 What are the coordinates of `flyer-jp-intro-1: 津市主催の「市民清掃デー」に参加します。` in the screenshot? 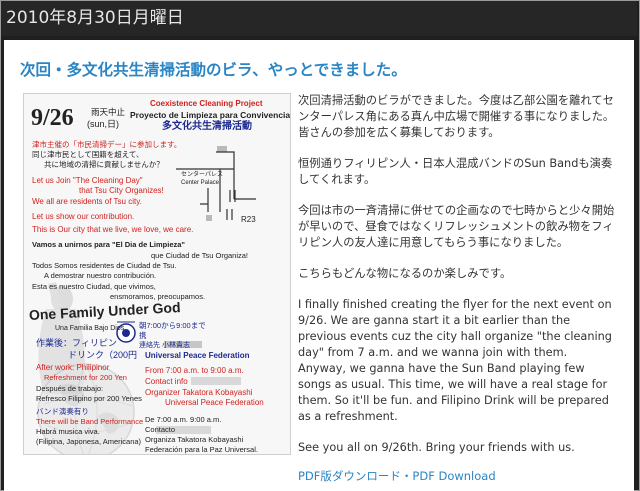 It's located at (107, 144).